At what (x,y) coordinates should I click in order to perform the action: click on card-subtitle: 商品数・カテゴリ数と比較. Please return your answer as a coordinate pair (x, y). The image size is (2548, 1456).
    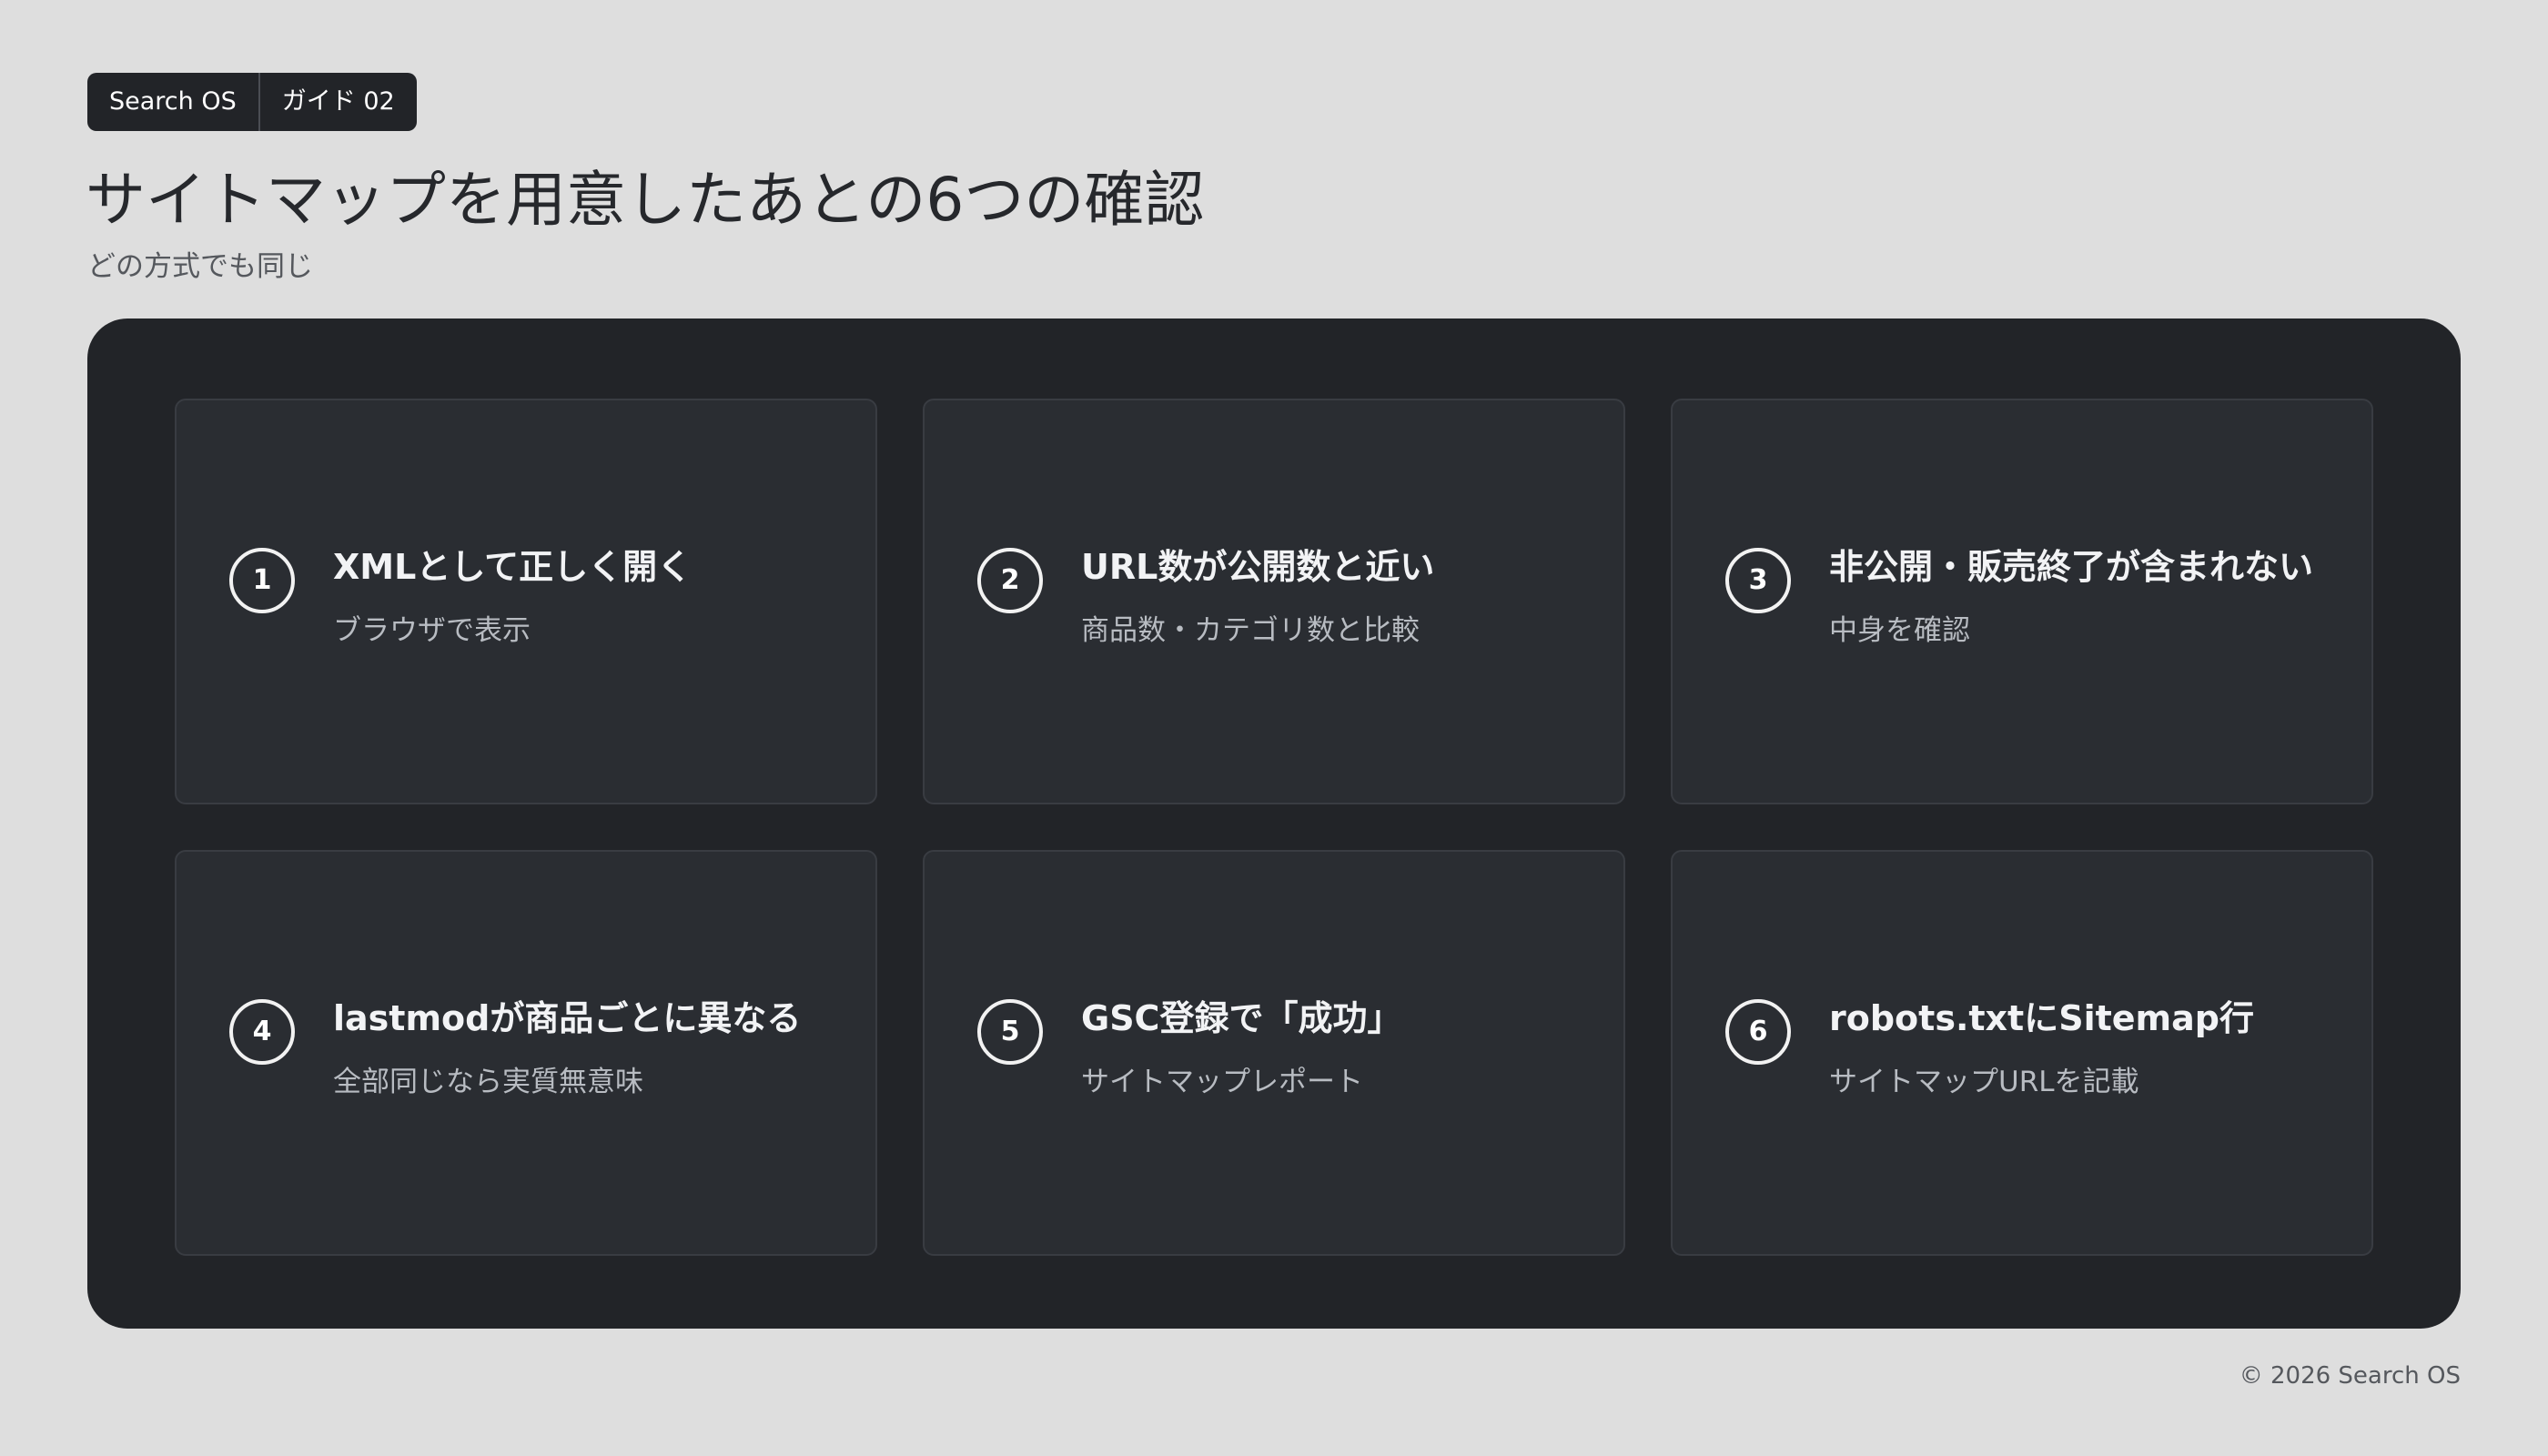
    Looking at the image, I should click on (1251, 630).